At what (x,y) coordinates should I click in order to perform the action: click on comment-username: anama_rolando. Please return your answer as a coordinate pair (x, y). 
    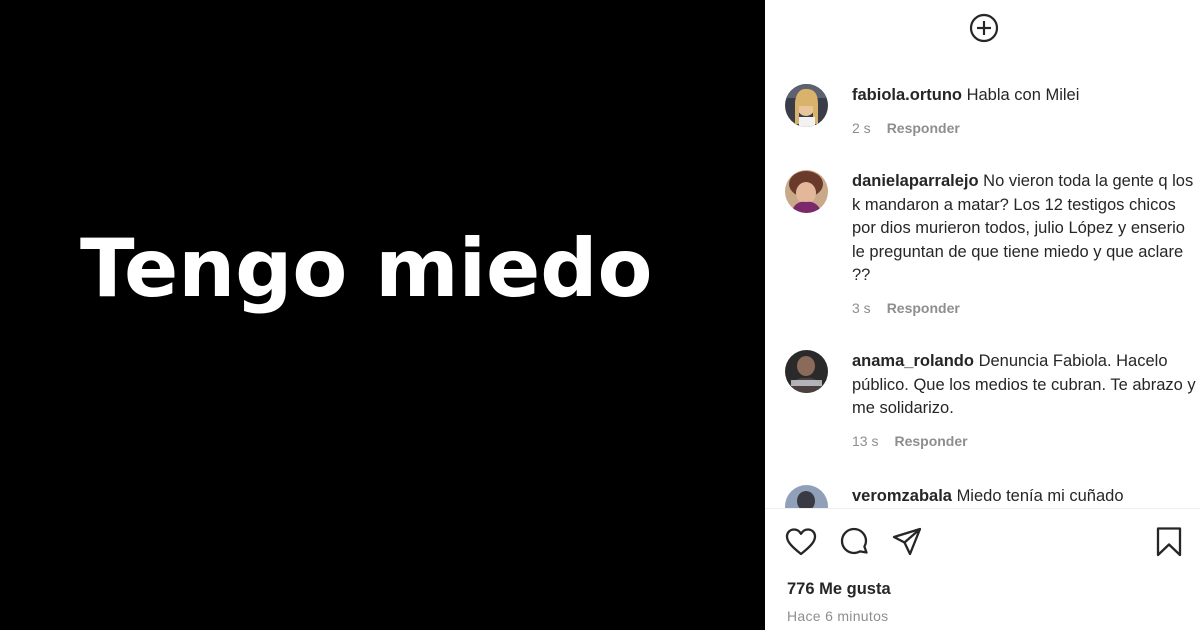
    Looking at the image, I should click on (913, 361).